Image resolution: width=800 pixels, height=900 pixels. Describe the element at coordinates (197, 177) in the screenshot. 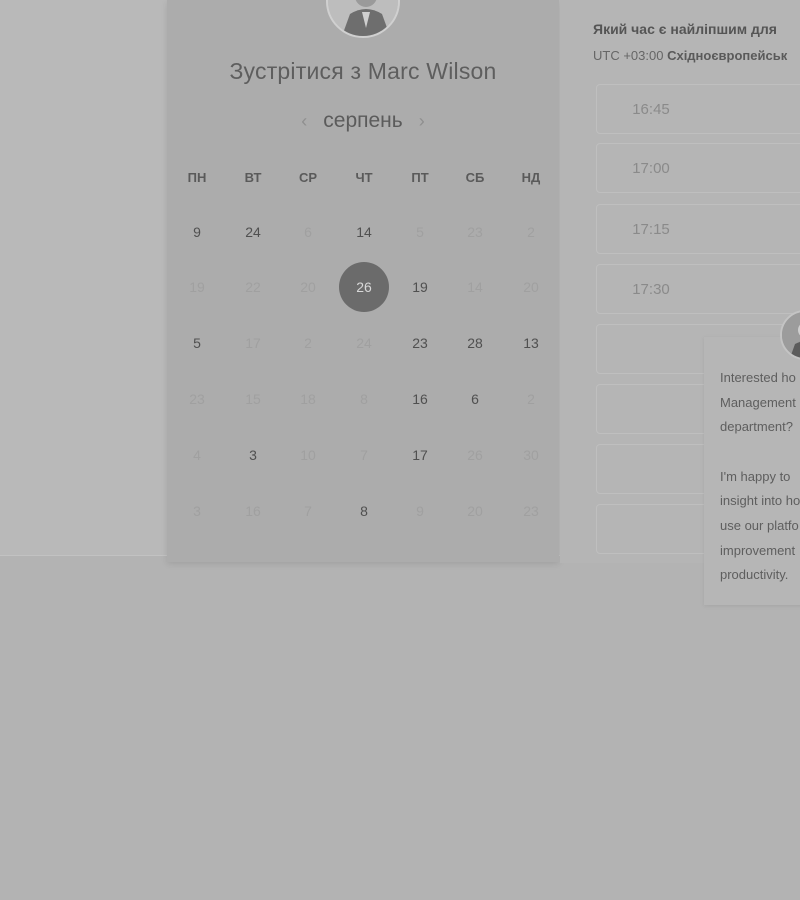

I see `weekday-label: ПН` at that location.